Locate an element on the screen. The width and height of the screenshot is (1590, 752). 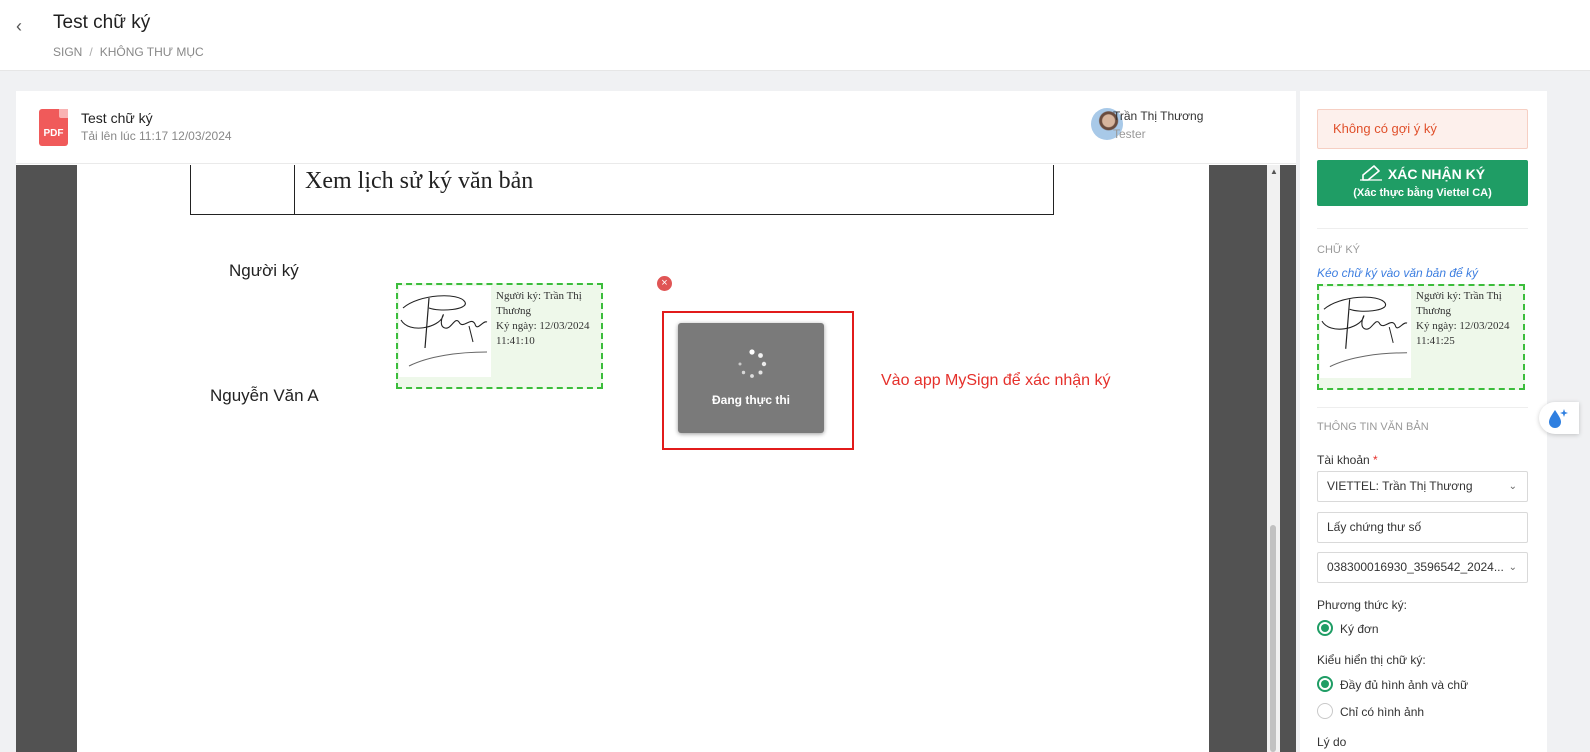
scroll-up-icon: ▲ is located at coordinates (1274, 171).